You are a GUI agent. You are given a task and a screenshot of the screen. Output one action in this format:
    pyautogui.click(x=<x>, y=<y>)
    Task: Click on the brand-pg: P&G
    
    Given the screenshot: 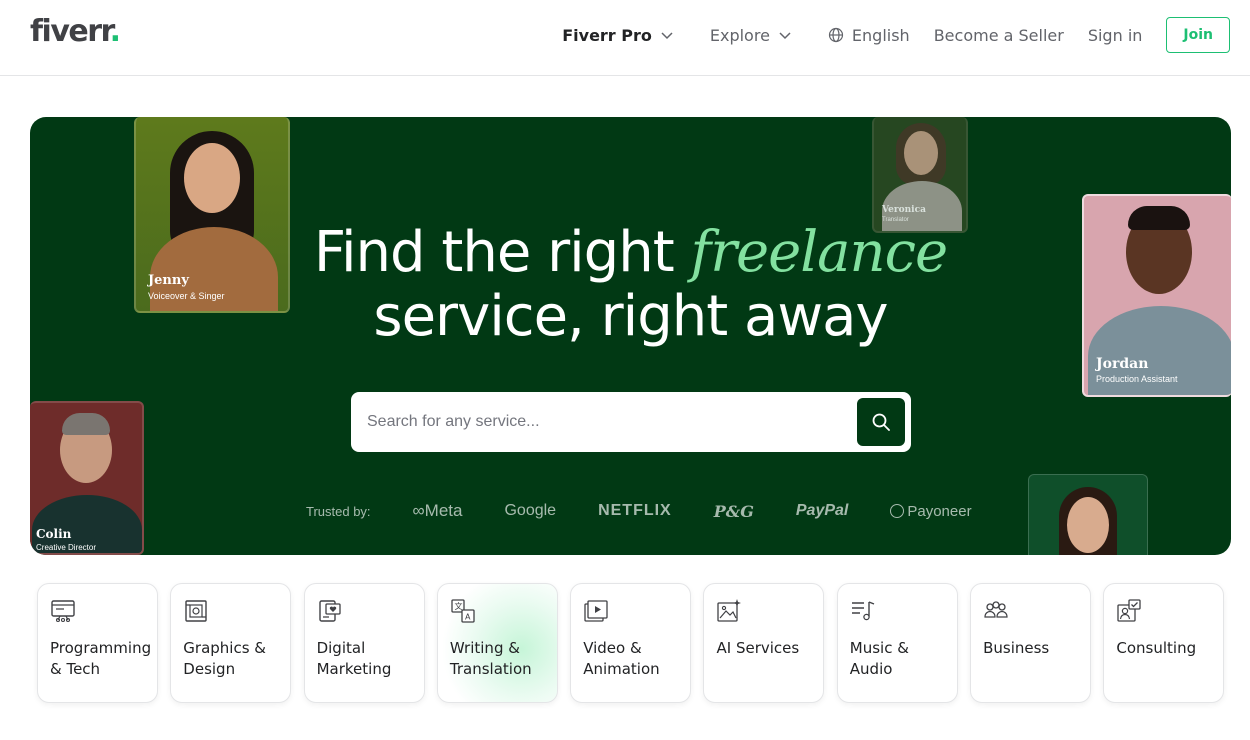 What is the action you would take?
    pyautogui.click(x=733, y=511)
    